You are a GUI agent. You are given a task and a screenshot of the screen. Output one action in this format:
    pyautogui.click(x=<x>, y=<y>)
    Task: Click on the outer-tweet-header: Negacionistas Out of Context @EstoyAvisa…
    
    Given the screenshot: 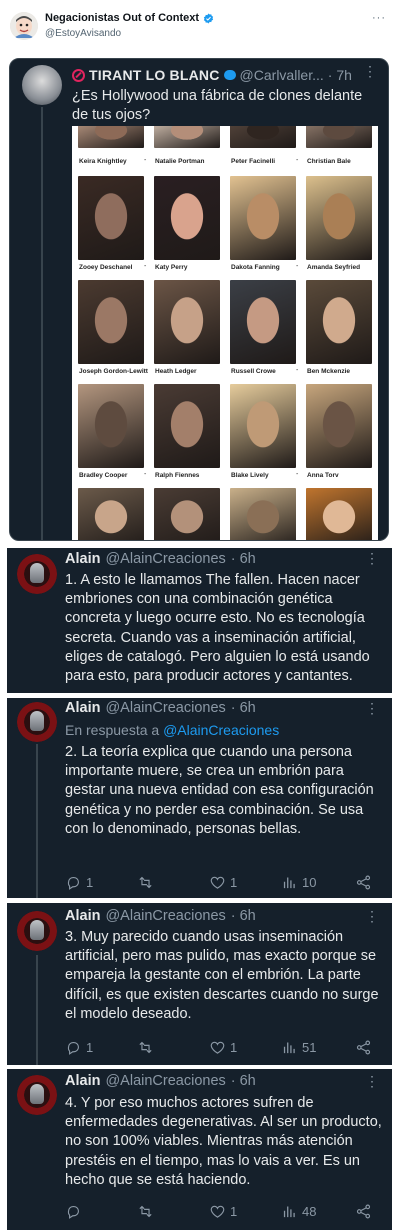 What is the action you would take?
    pyautogui.click(x=200, y=24)
    